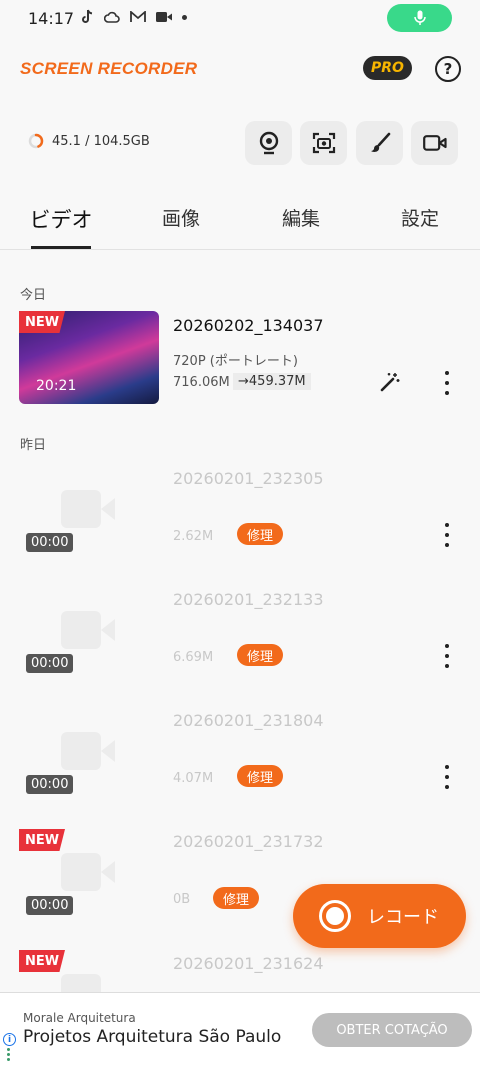  I want to click on video-name: 20260201_231804, so click(248, 720).